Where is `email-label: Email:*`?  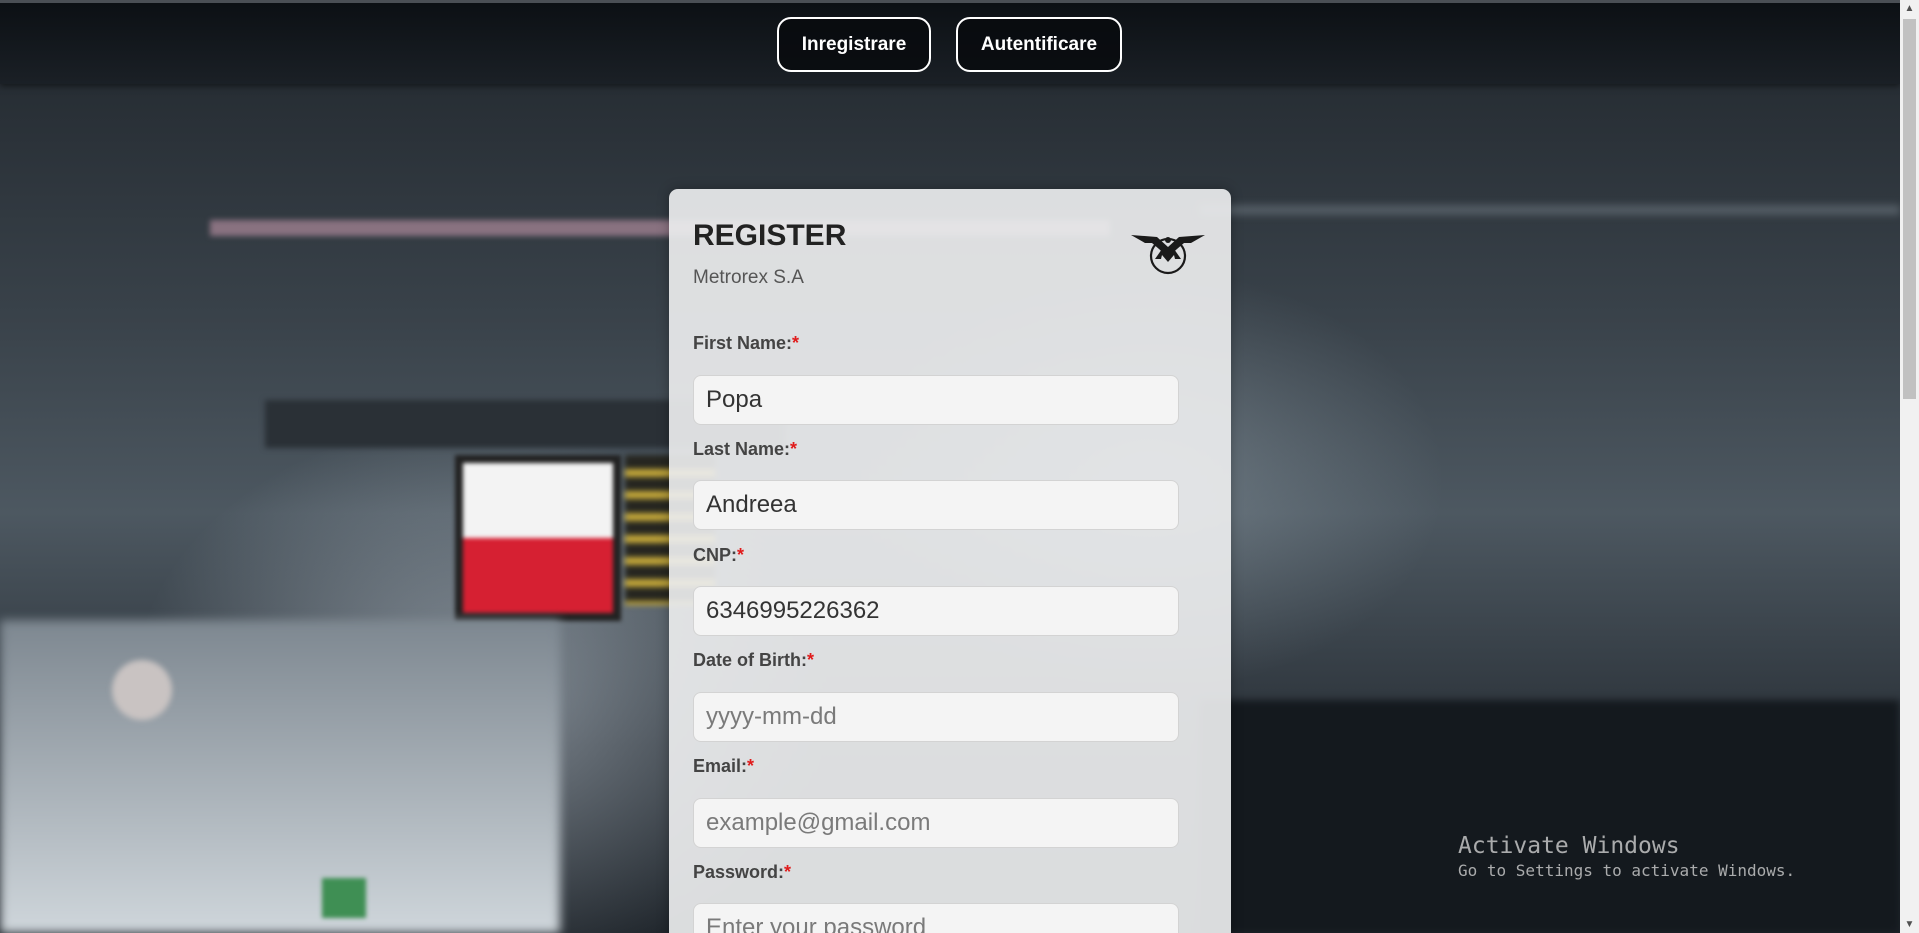
email-label: Email:* is located at coordinates (724, 766).